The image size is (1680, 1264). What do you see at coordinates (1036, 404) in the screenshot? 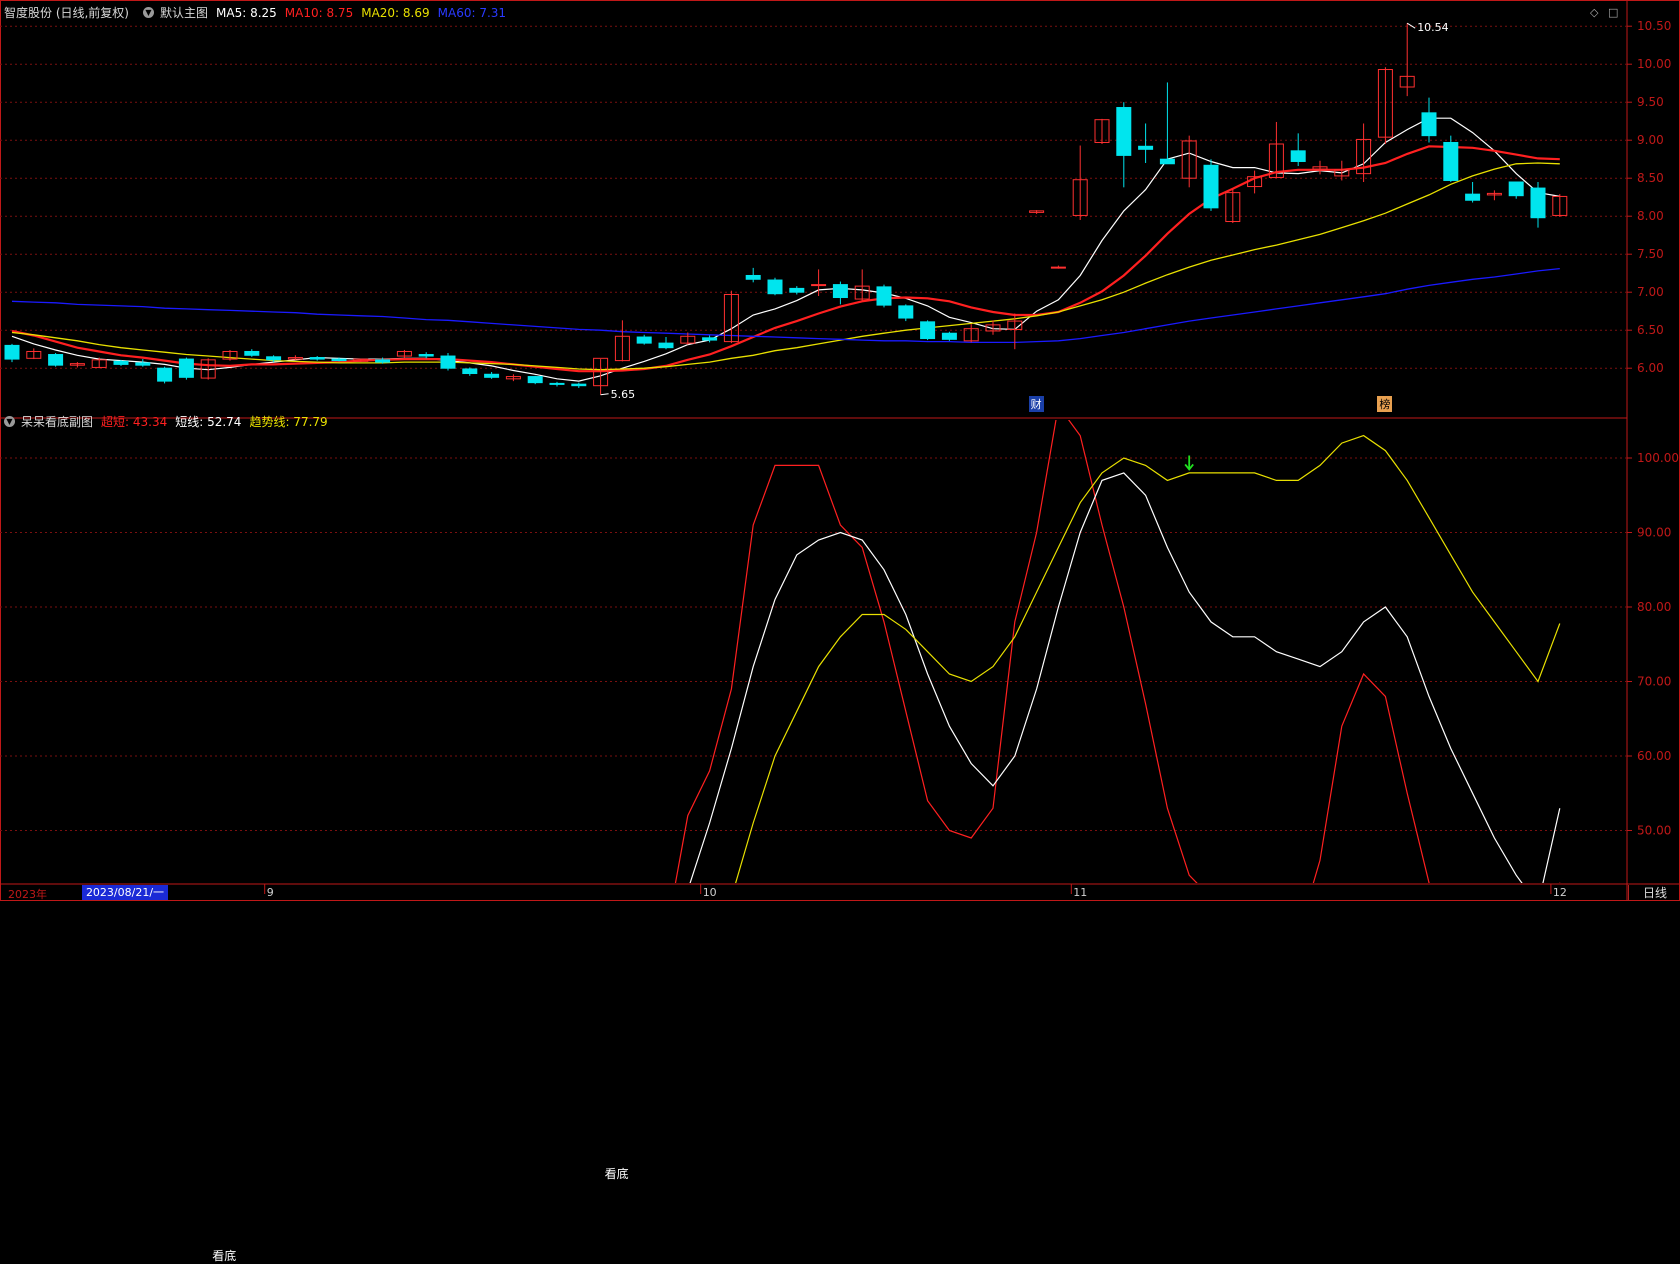
I see `finance-event-marker: 财` at bounding box center [1036, 404].